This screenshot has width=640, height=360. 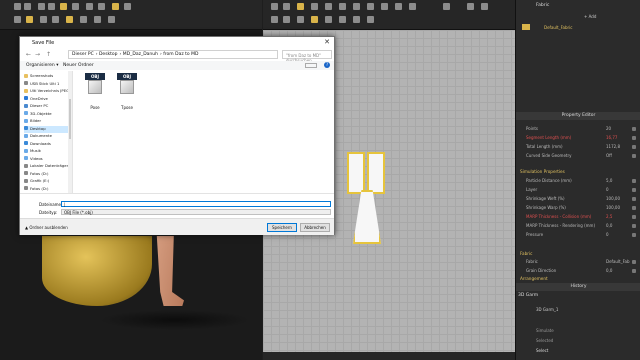 I want to click on property-row: Layer 0, so click(x=582, y=190).